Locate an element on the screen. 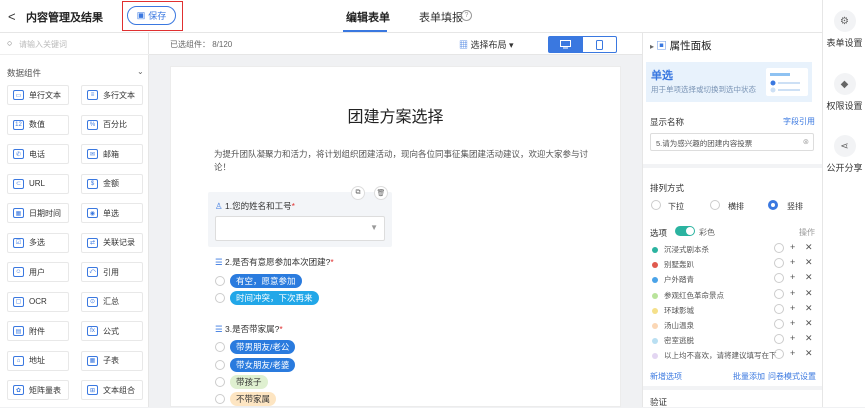 Image resolution: width=865 pixels, height=408 pixels. q2-option-pill: 时间冲突，下次再来 is located at coordinates (274, 298).